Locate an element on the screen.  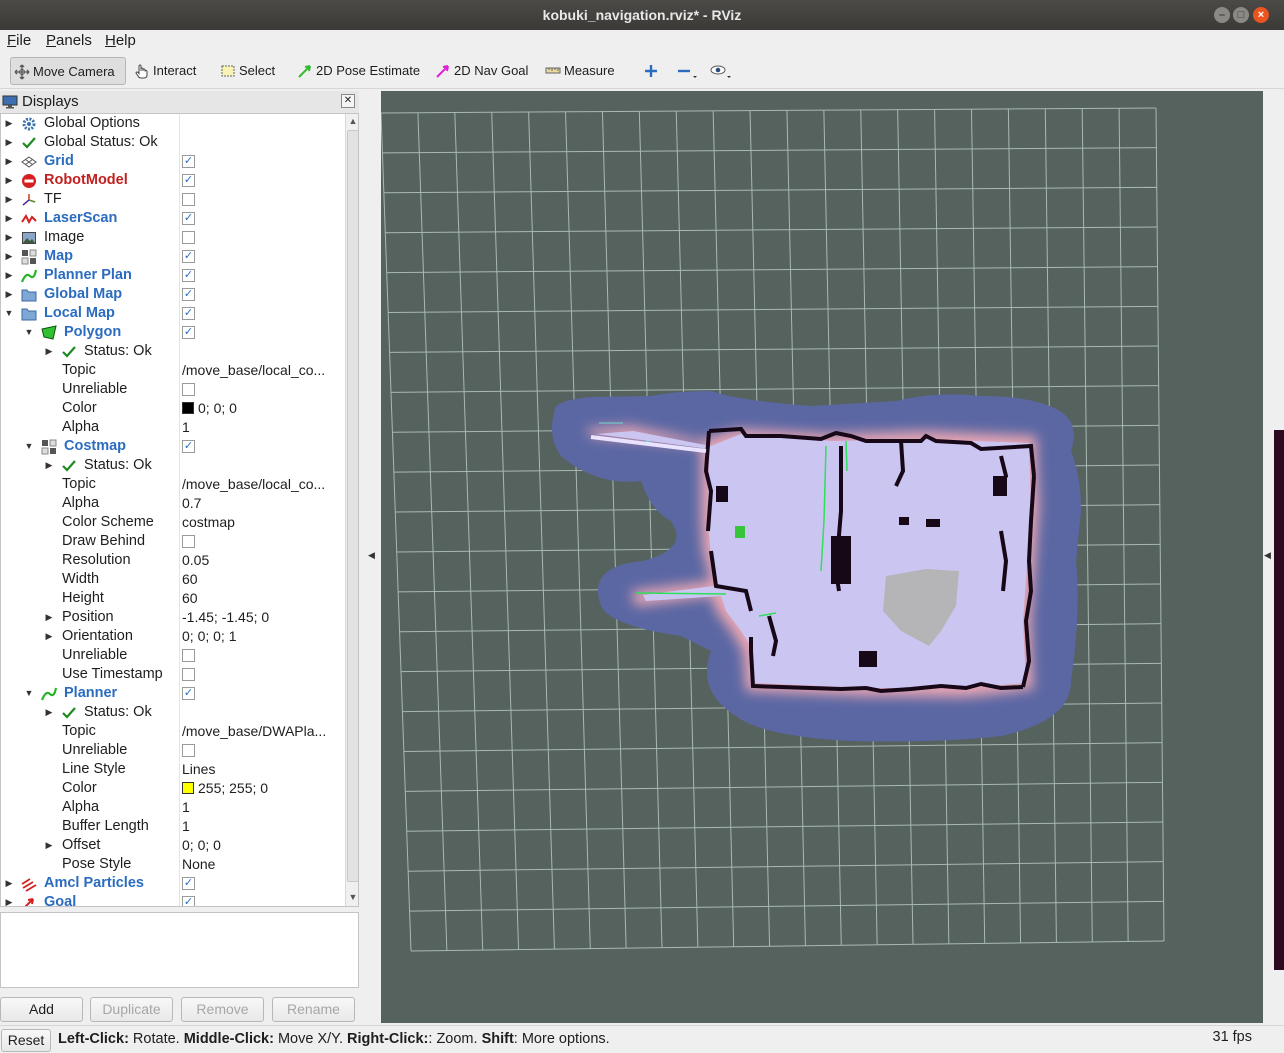
tree-row-offset: ▶ Offset 0; 0; 0 is located at coordinates (173, 845).